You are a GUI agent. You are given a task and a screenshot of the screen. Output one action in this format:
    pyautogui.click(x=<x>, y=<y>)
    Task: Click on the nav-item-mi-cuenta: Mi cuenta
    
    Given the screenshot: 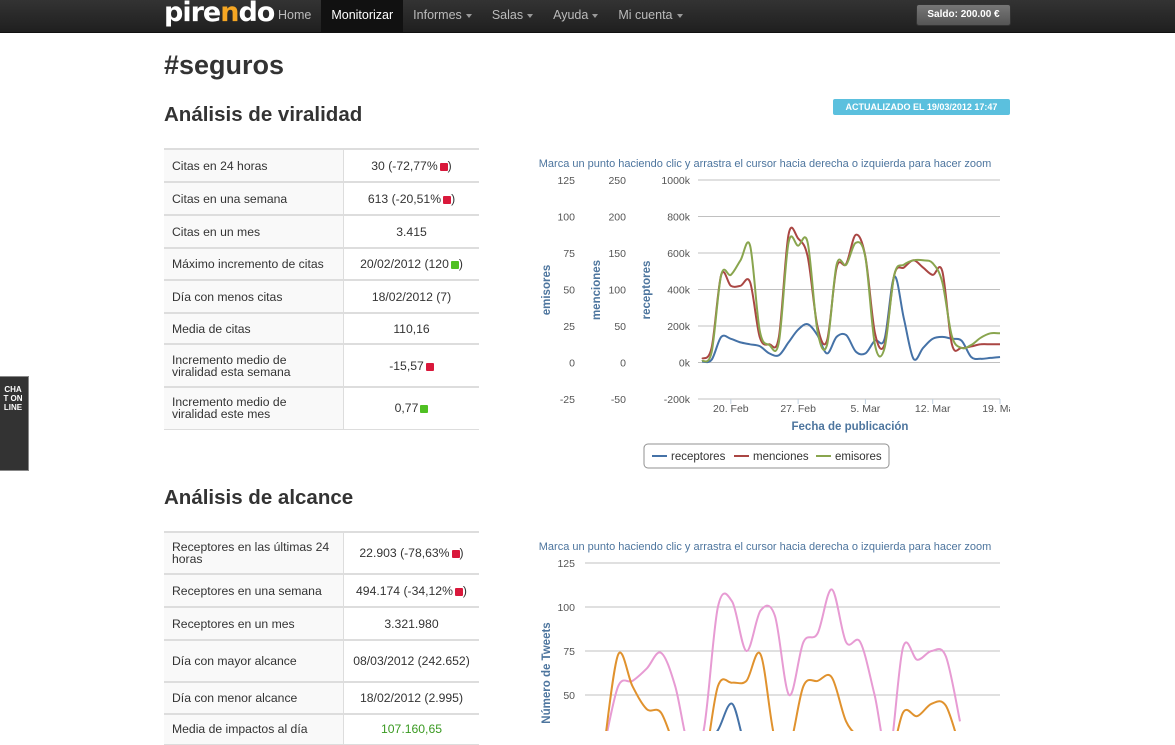 What is the action you would take?
    pyautogui.click(x=650, y=16)
    